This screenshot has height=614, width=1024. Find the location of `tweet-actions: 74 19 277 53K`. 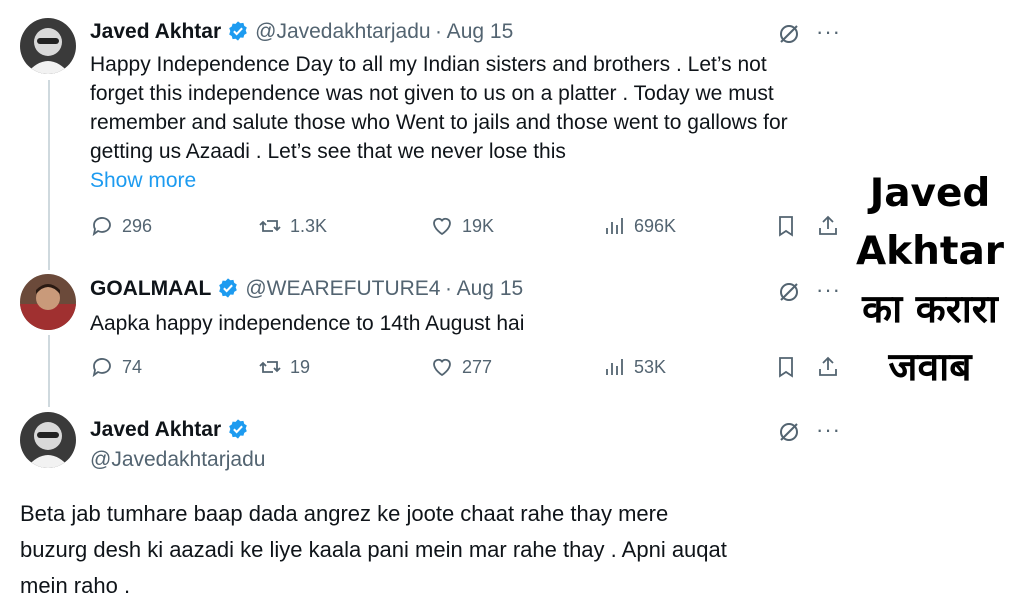

tweet-actions: 74 19 277 53K is located at coordinates (470, 370).